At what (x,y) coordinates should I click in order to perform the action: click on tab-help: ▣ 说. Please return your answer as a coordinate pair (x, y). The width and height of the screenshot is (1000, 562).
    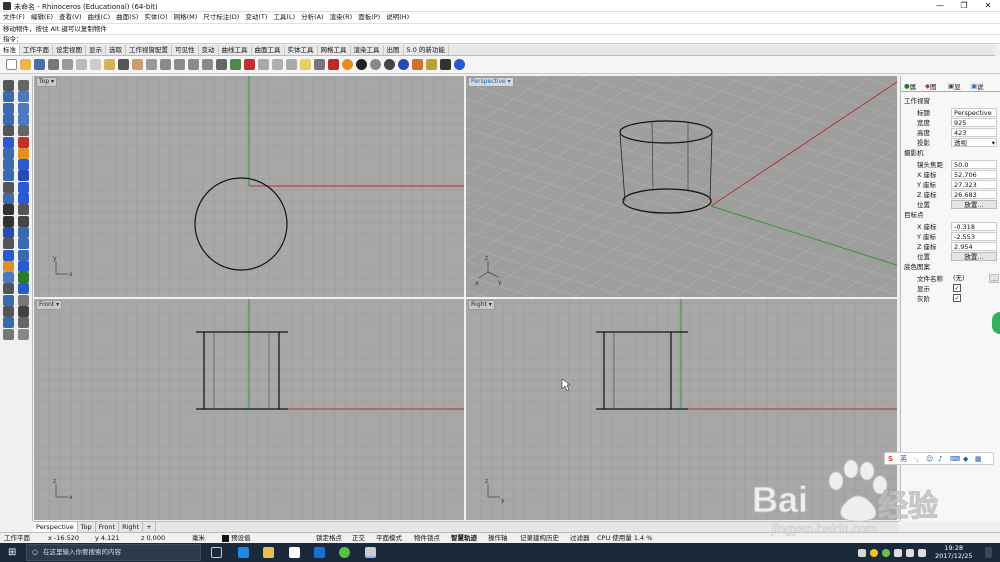
    Looking at the image, I should click on (977, 86).